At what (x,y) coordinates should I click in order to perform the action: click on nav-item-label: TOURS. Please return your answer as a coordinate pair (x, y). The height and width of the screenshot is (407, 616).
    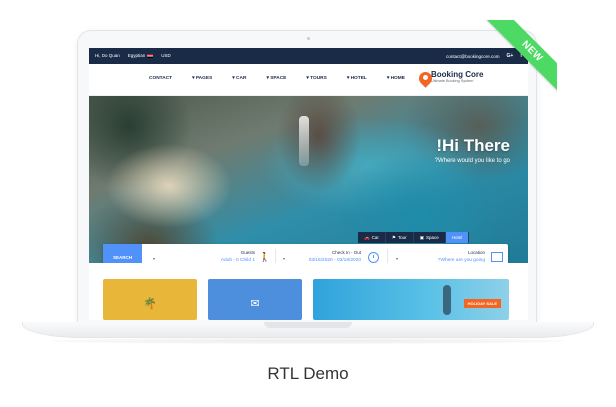
    Looking at the image, I should click on (318, 78).